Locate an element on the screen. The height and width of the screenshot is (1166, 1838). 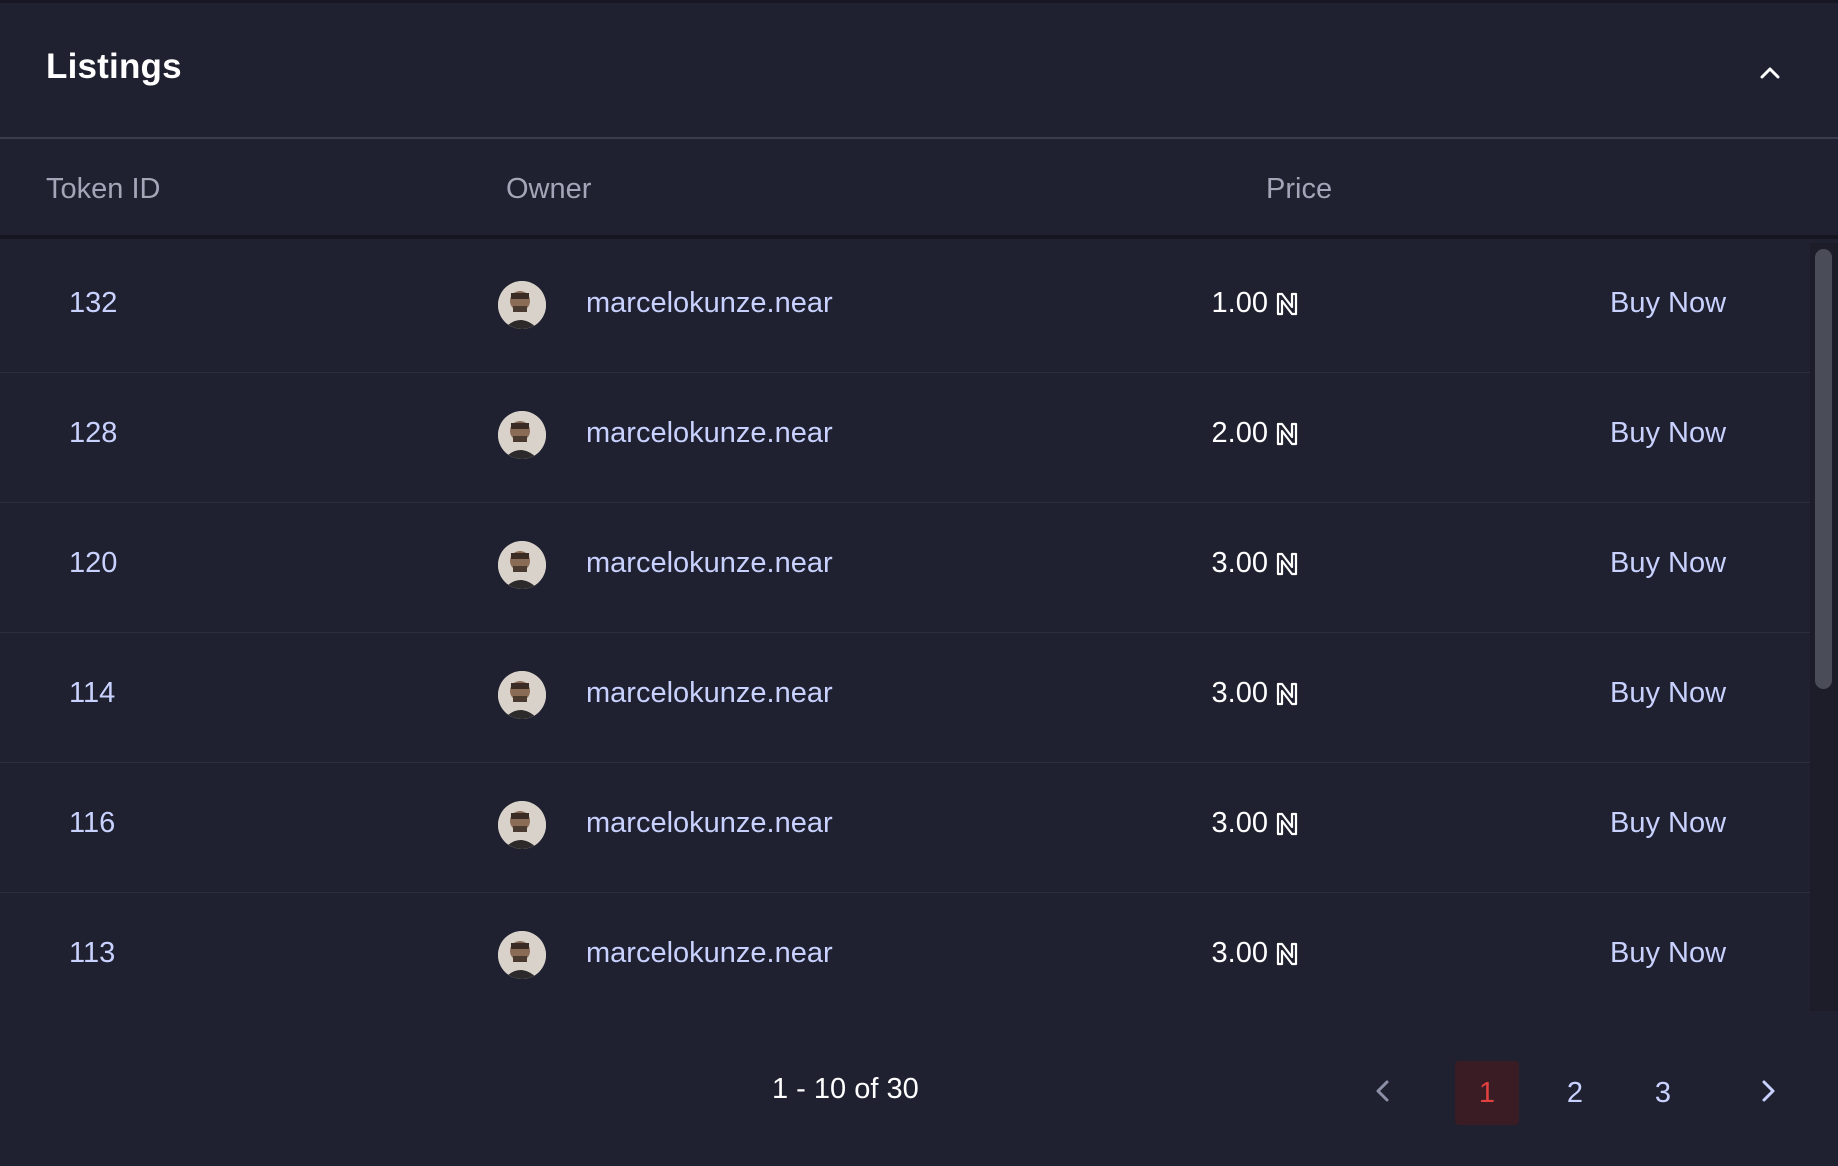
chevron-up-icon is located at coordinates (1770, 73).